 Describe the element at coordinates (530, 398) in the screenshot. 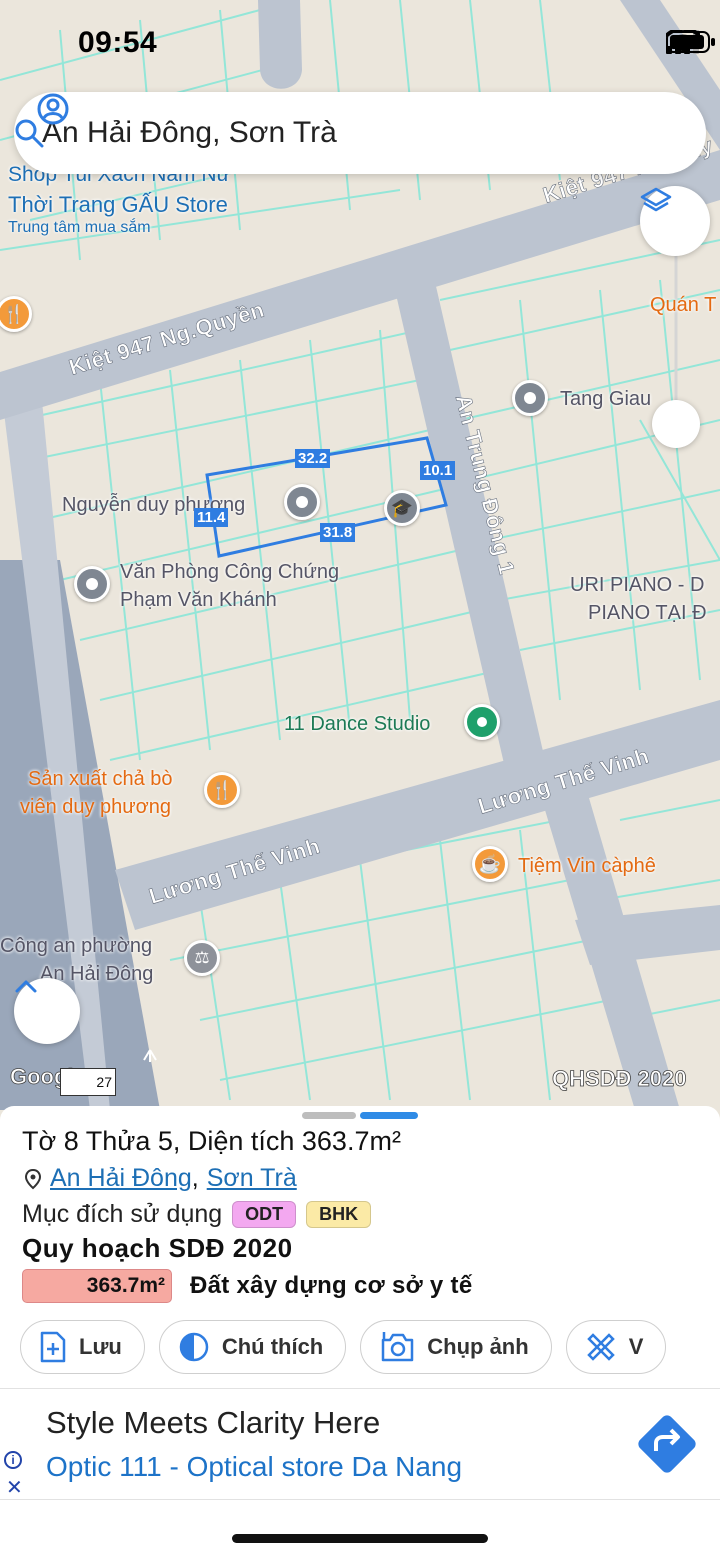

I see `tang-giau-pin-icon` at that location.